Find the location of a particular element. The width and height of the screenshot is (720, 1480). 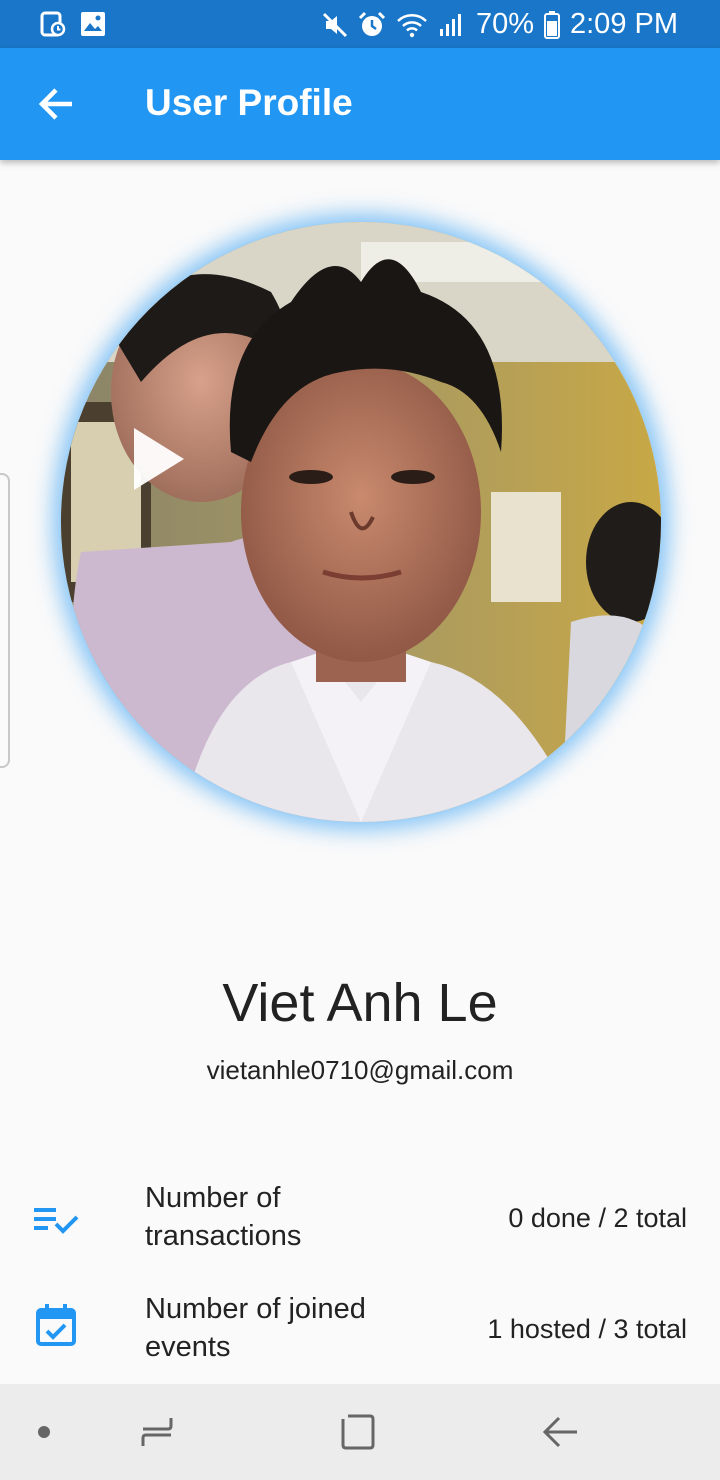

signal-icon is located at coordinates (450, 24).